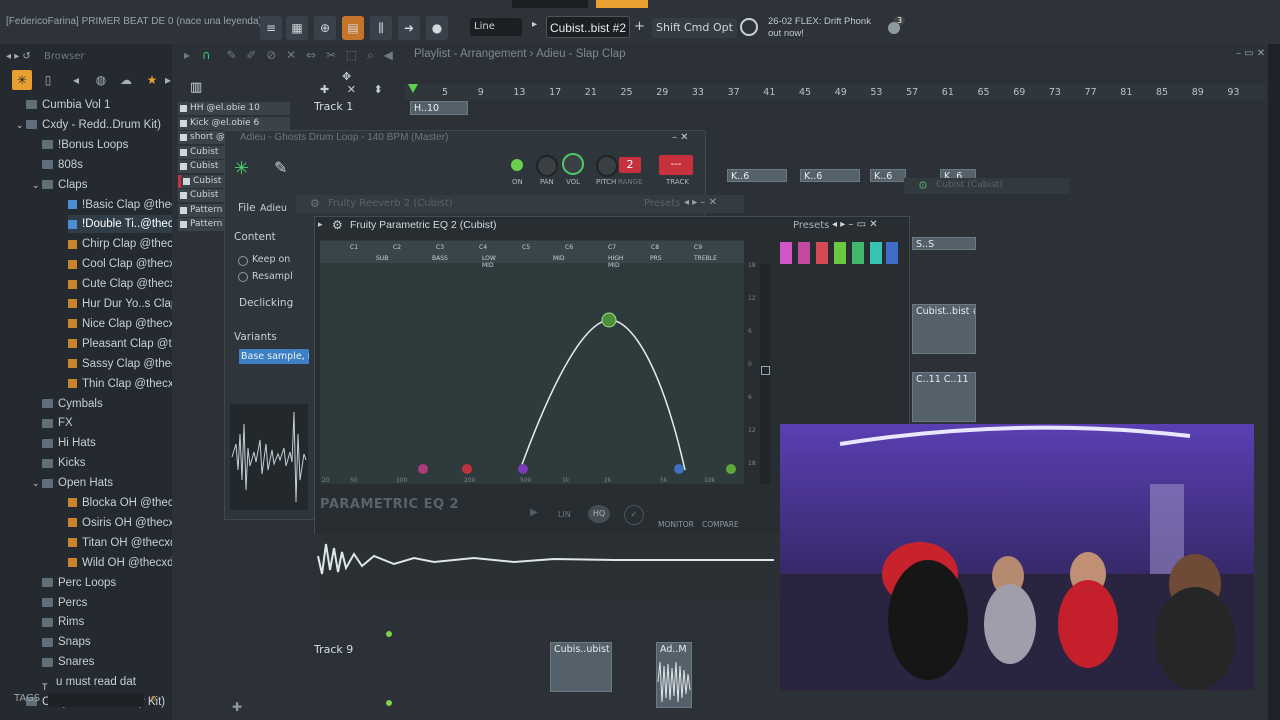 The height and width of the screenshot is (720, 1280). Describe the element at coordinates (723, 28) in the screenshot. I see `opt-key-button: Opt` at that location.